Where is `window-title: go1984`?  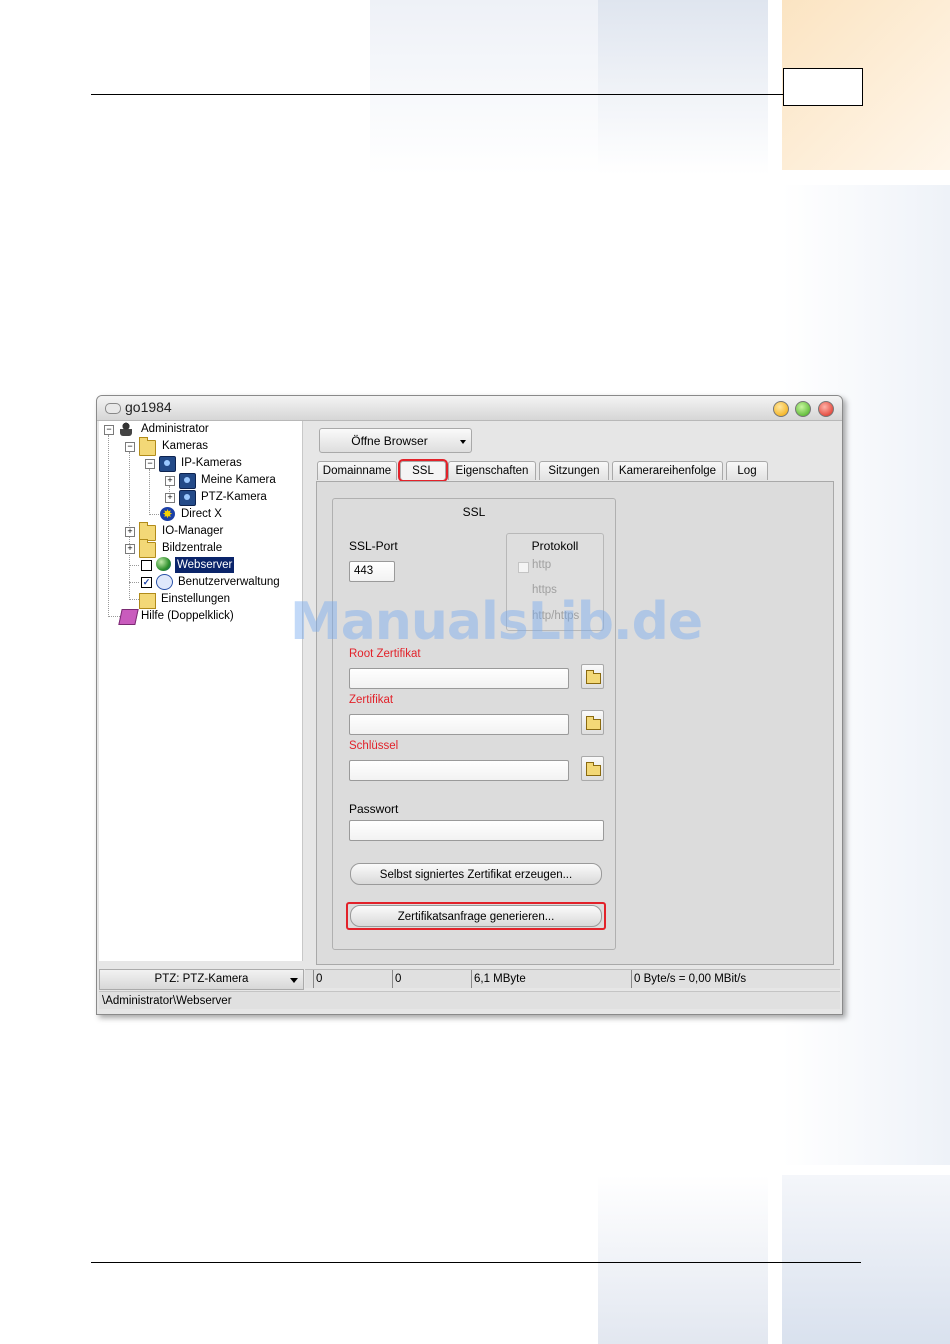
window-title: go1984 is located at coordinates (148, 407).